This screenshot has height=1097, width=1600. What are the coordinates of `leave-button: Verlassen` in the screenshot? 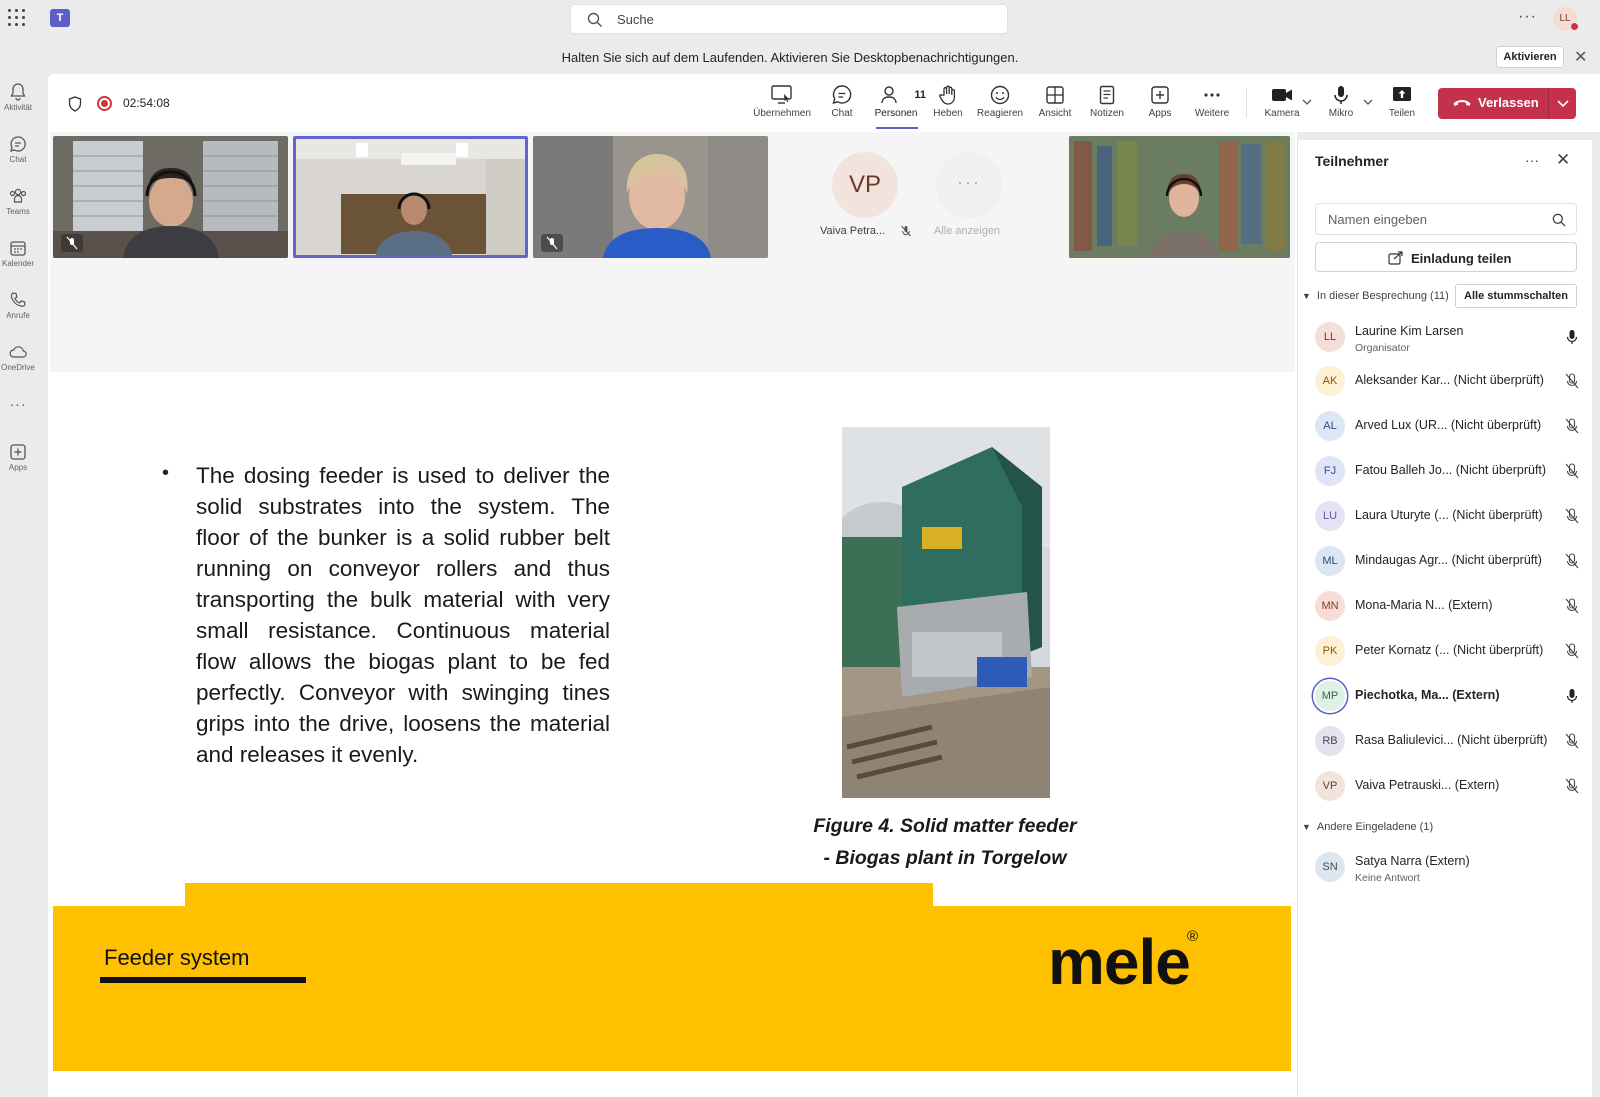 It's located at (1507, 103).